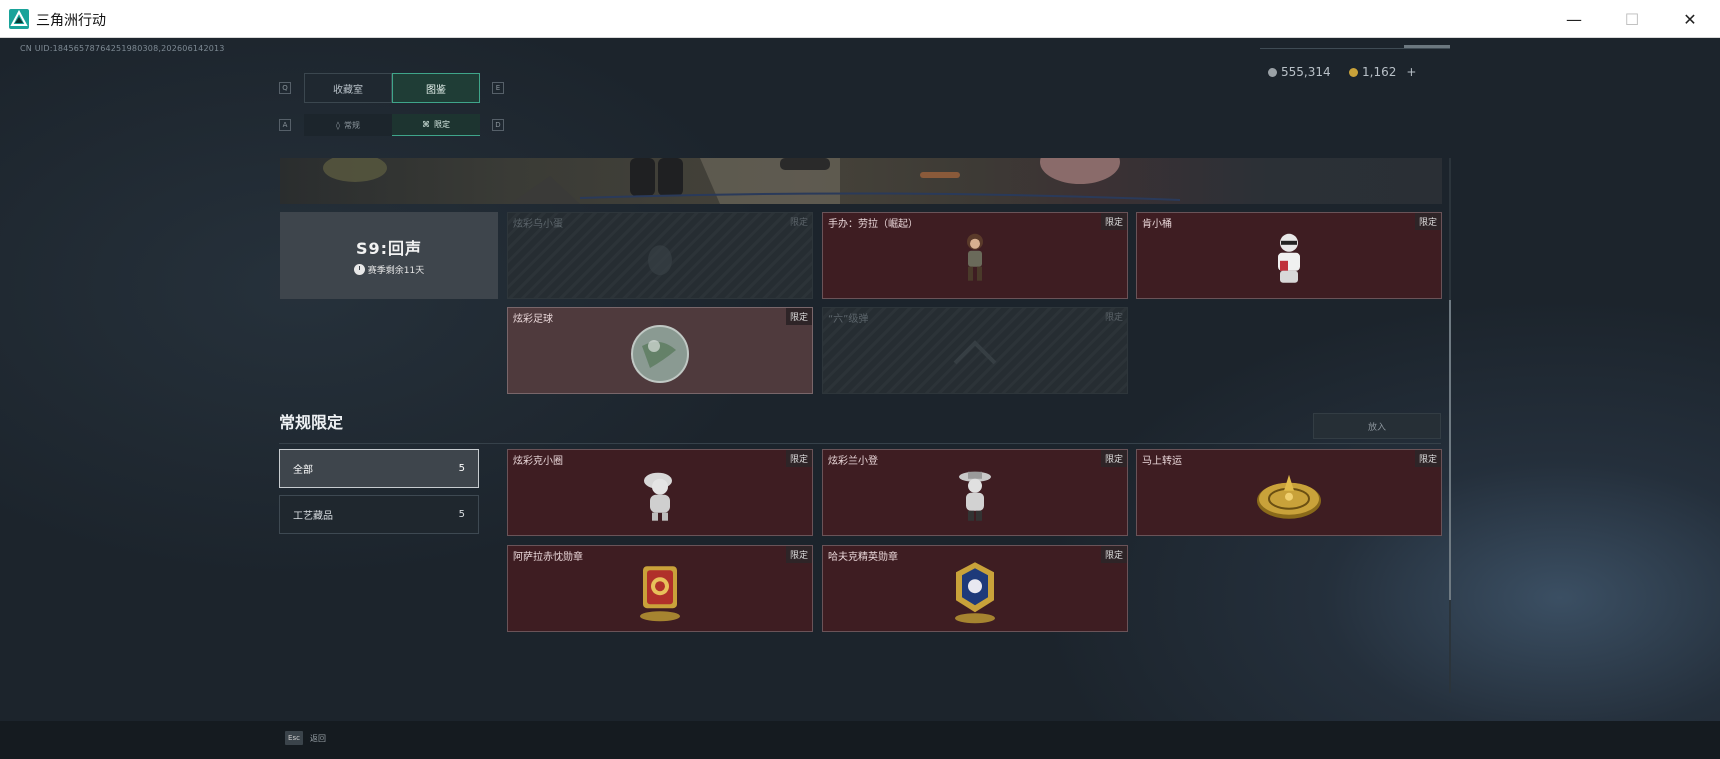  I want to click on item-card: 炫彩兰小登 限定, so click(975, 492).